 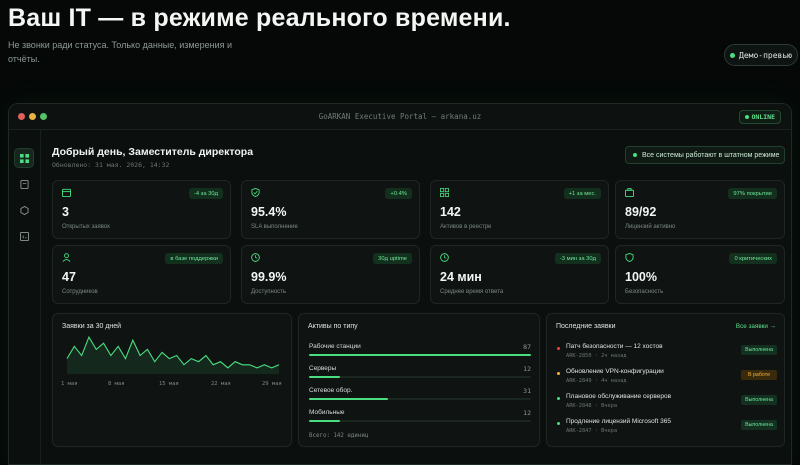 I want to click on kpi-value: 89/92, so click(x=641, y=212).